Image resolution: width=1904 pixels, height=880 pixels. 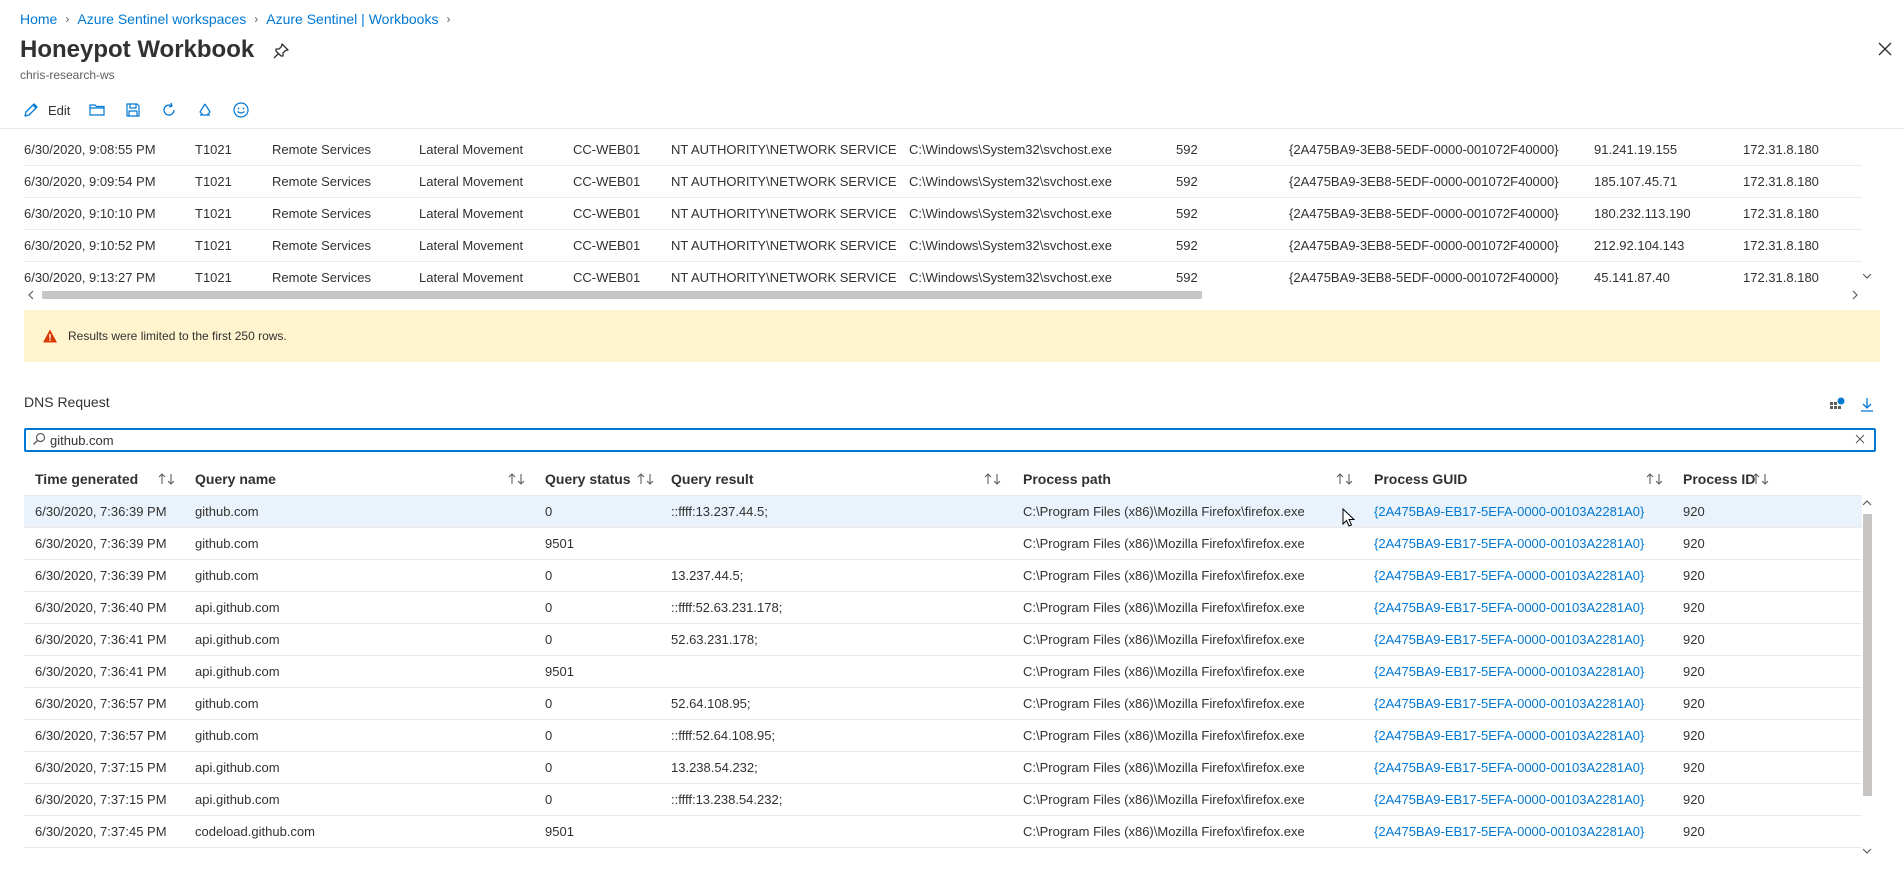 What do you see at coordinates (1011, 149) in the screenshot?
I see `process-path-cell: C:\Windows\System32\svchost.exe` at bounding box center [1011, 149].